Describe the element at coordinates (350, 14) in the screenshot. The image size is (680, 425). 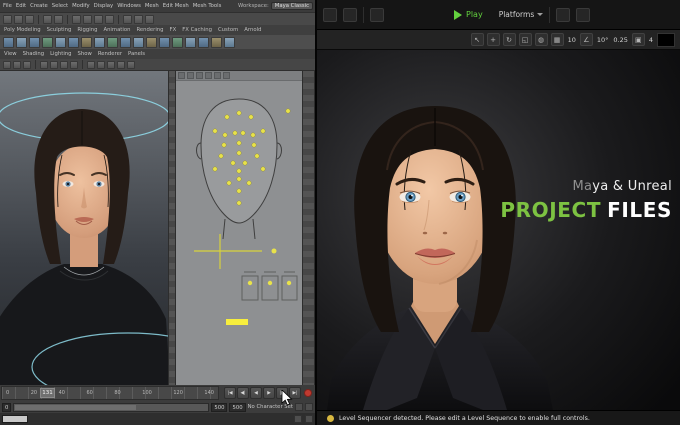
I see `settings-icon` at that location.